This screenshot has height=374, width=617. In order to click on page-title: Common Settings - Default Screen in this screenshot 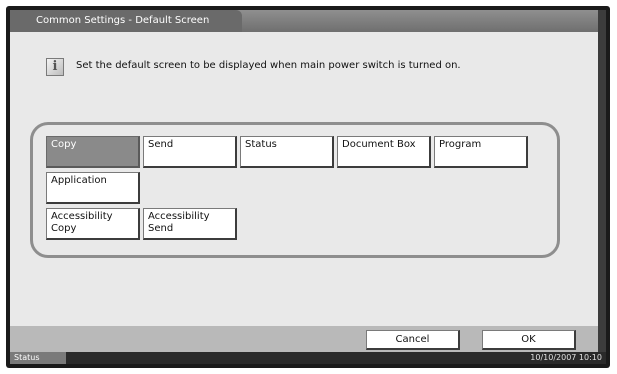, I will do `click(126, 21)`.